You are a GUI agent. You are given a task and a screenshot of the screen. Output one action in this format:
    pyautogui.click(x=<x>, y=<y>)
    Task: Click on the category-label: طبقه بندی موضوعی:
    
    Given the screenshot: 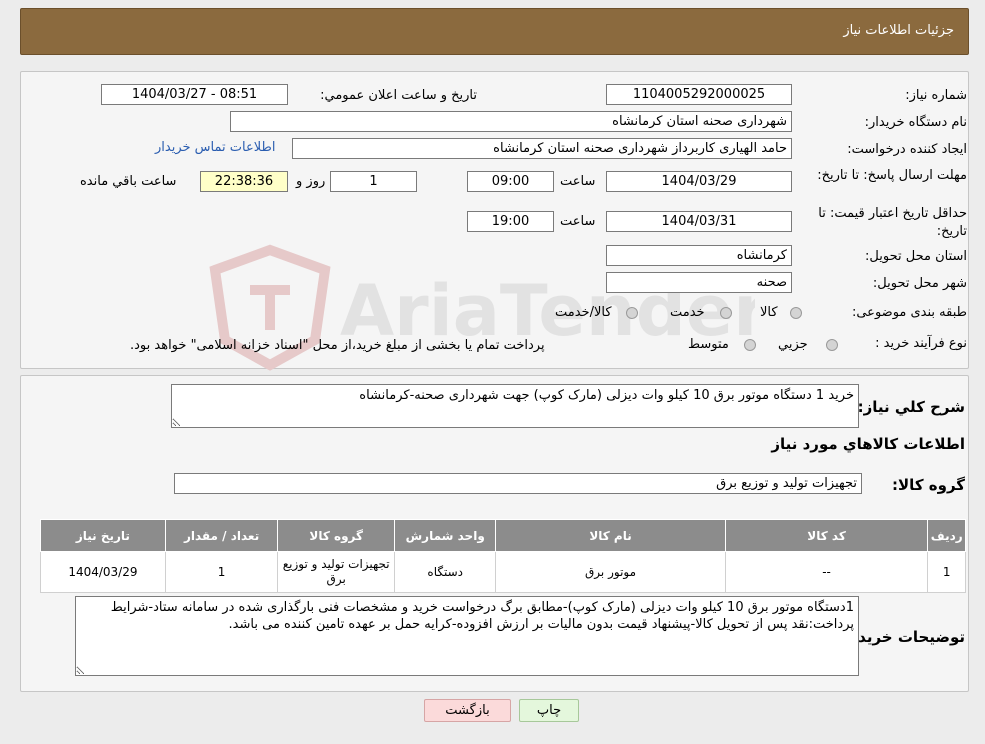 What is the action you would take?
    pyautogui.click(x=909, y=312)
    